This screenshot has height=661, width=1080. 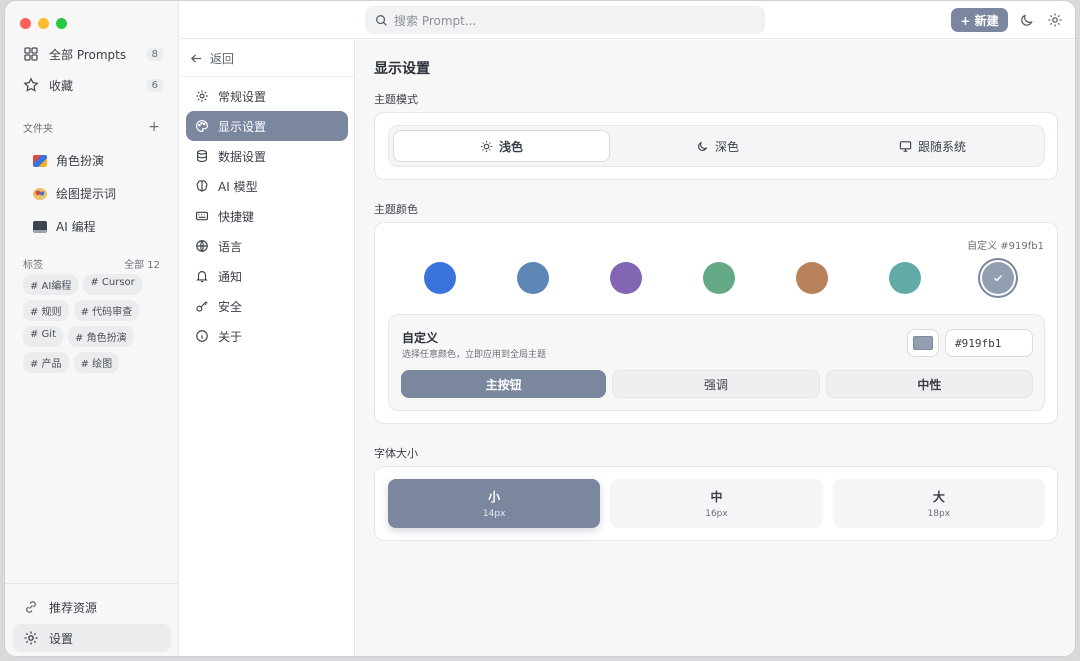 I want to click on theme-light-button: 浅色, so click(x=501, y=146).